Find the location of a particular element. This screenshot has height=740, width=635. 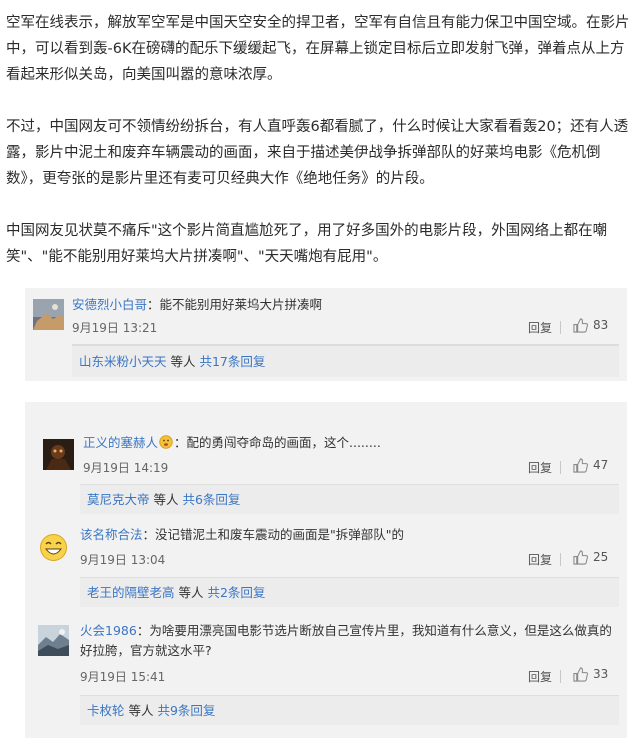

comment-username: 正义的塞赫人 is located at coordinates (120, 442).